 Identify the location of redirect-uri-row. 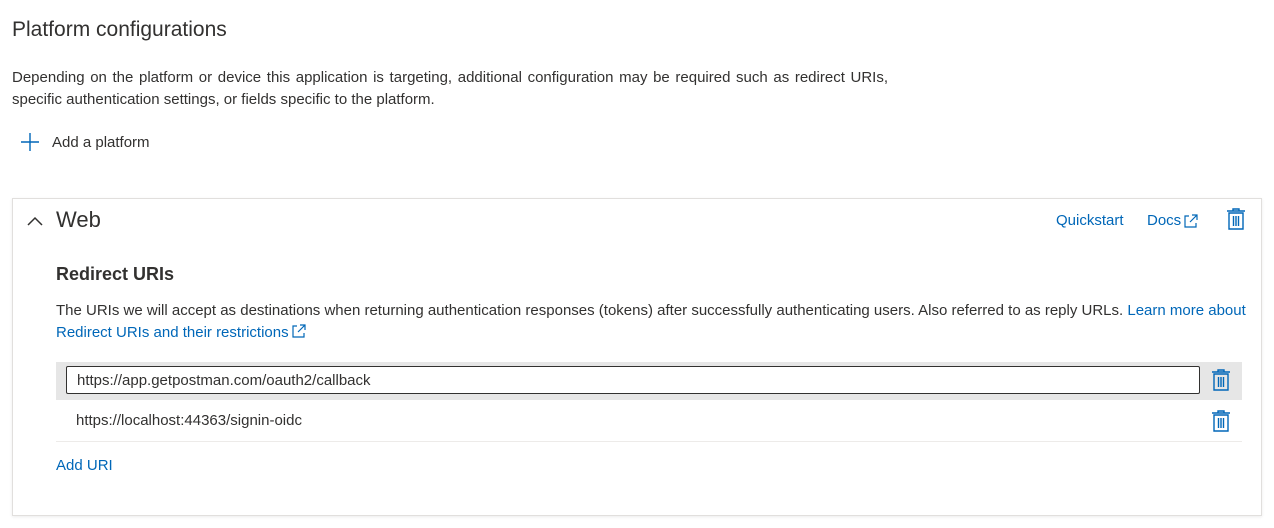
(649, 381).